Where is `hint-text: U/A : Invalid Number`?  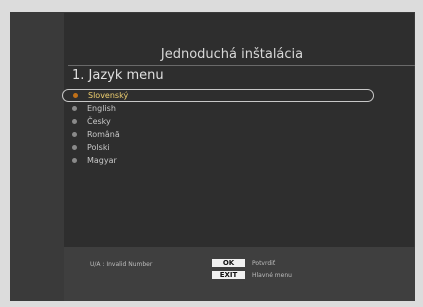 hint-text: U/A : Invalid Number is located at coordinates (121, 264).